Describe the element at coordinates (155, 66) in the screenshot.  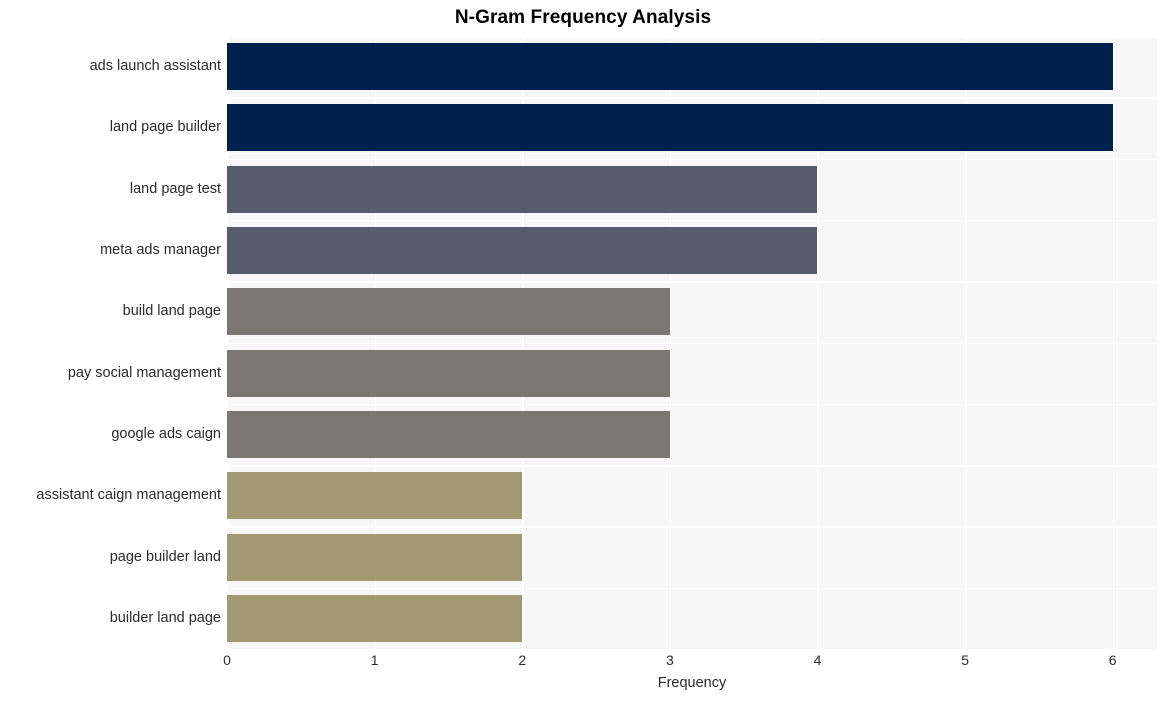
I see `y-axis-tick-label: ads launch assistant` at that location.